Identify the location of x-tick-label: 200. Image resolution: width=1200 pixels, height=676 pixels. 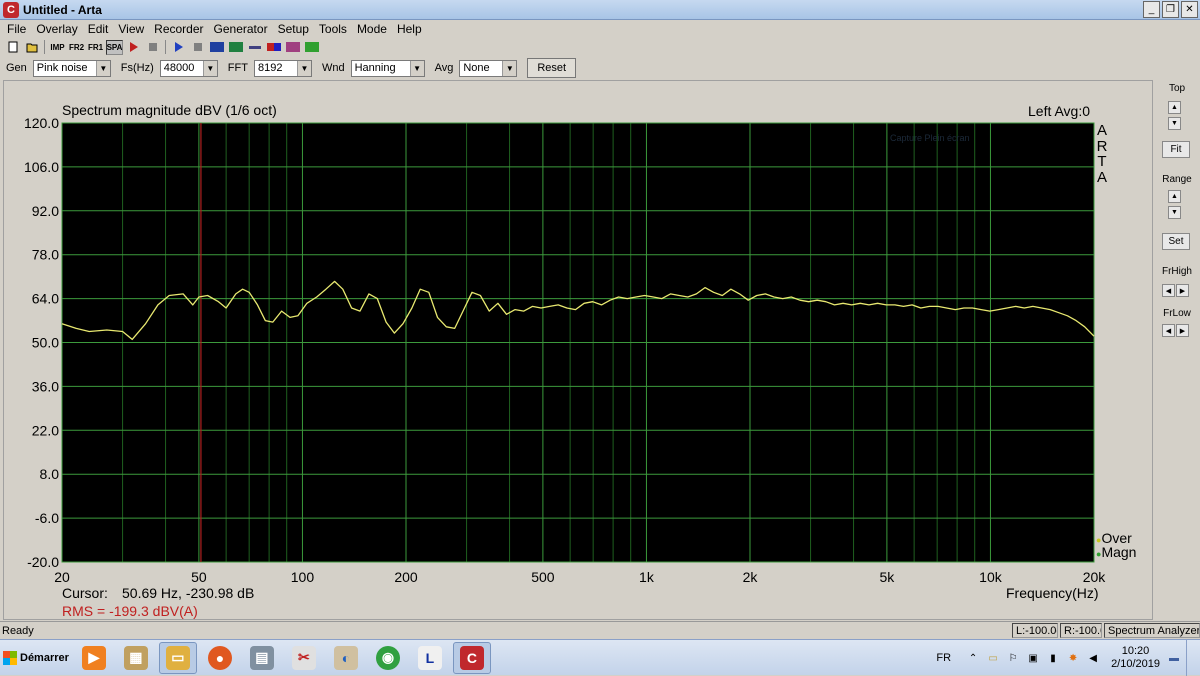
(406, 577).